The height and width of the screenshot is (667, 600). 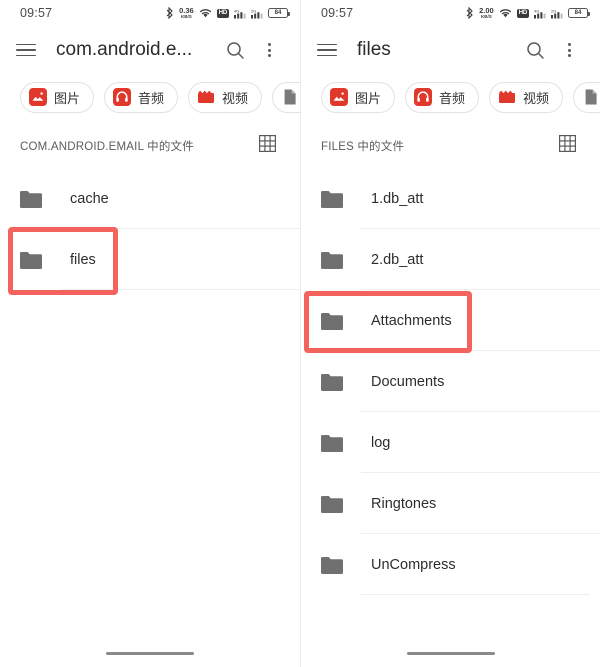 What do you see at coordinates (450, 503) in the screenshot?
I see `list-item: Ringtones` at bounding box center [450, 503].